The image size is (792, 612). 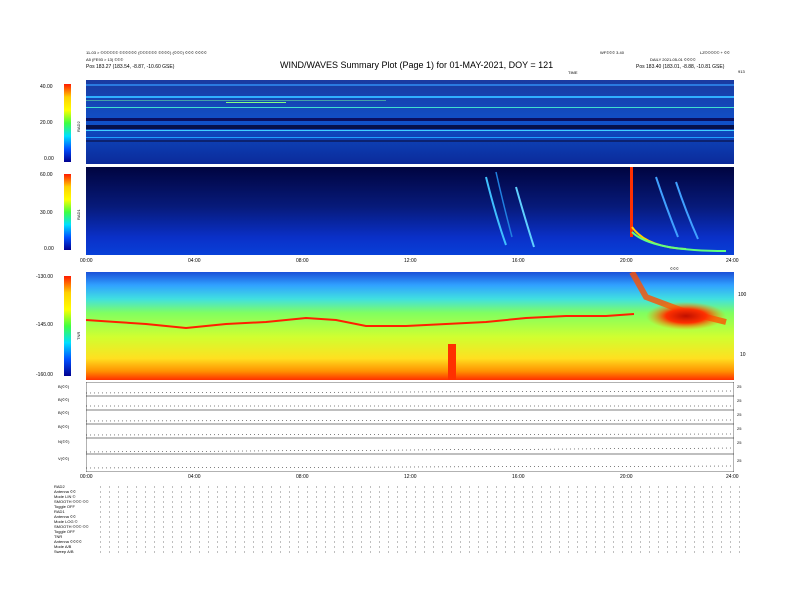 I want to click on rad1-tick-top: 60.00, so click(x=46, y=175).